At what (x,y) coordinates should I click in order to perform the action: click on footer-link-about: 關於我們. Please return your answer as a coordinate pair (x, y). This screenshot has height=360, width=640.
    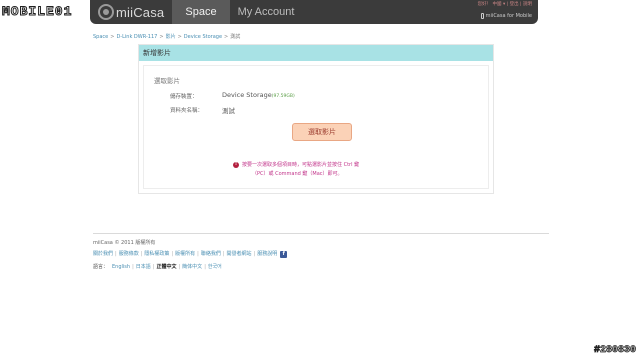
    Looking at the image, I should click on (103, 254).